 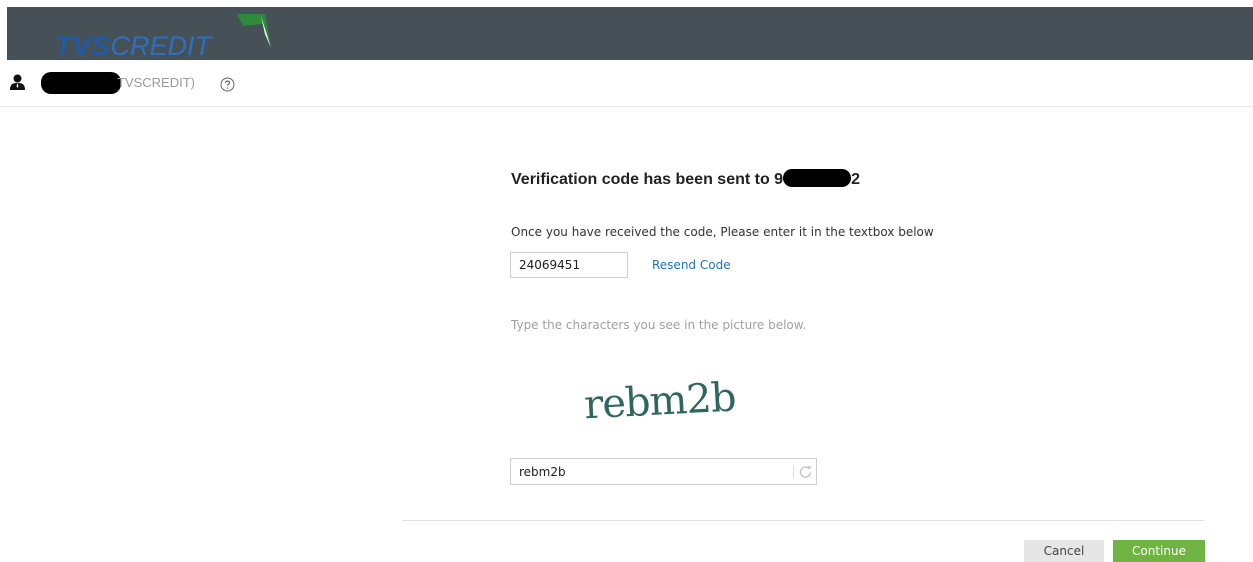 I want to click on captcha-field, so click(x=663, y=471).